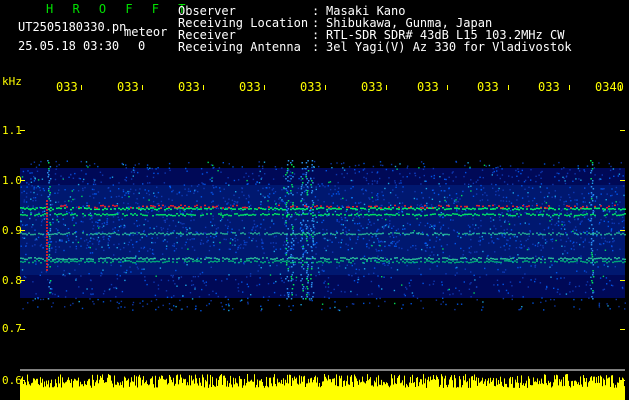 This screenshot has height=400, width=629. I want to click on time-tick-label: 0337, so click(428, 87).